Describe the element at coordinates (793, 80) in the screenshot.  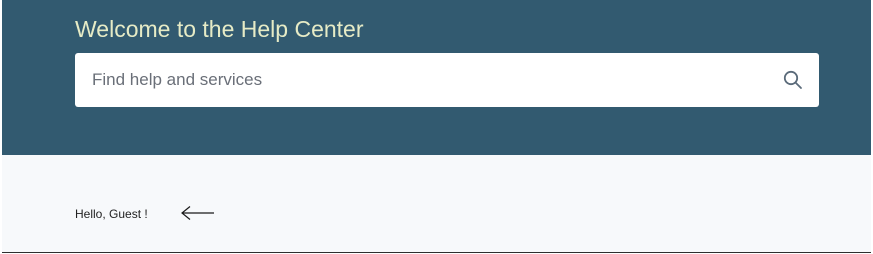
I see `search-icon` at that location.